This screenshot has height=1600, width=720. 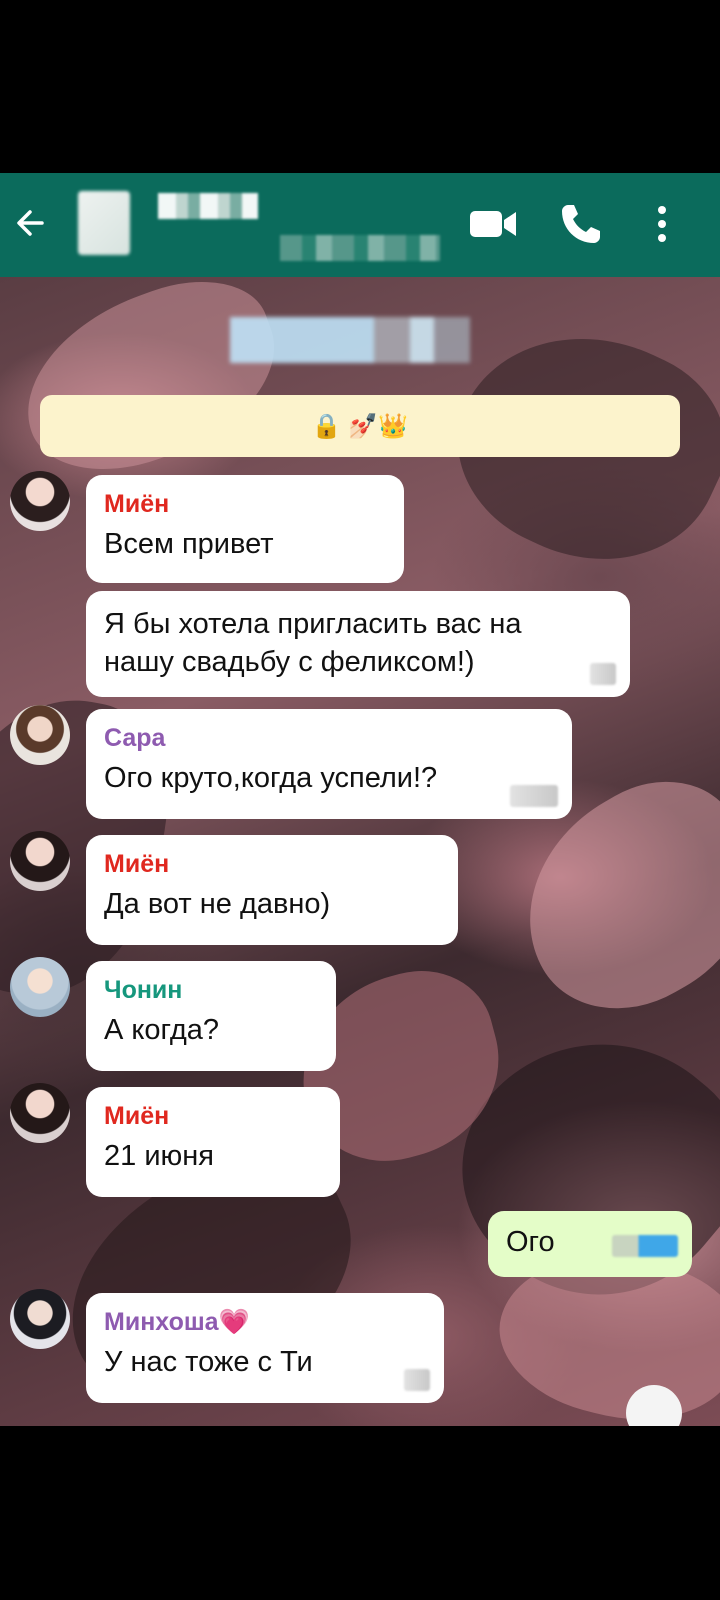 I want to click on voice-call-button, so click(x=582, y=224).